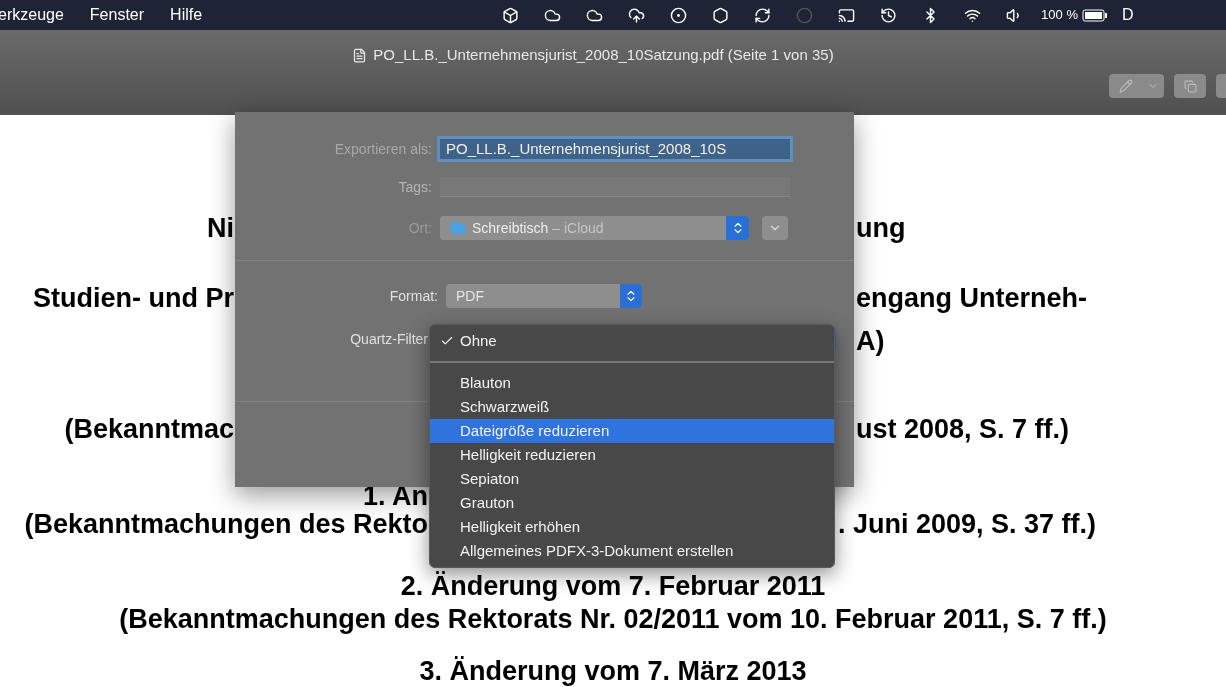 The width and height of the screenshot is (1226, 687). Describe the element at coordinates (637, 15) in the screenshot. I see `cloud-upload-icon` at that location.